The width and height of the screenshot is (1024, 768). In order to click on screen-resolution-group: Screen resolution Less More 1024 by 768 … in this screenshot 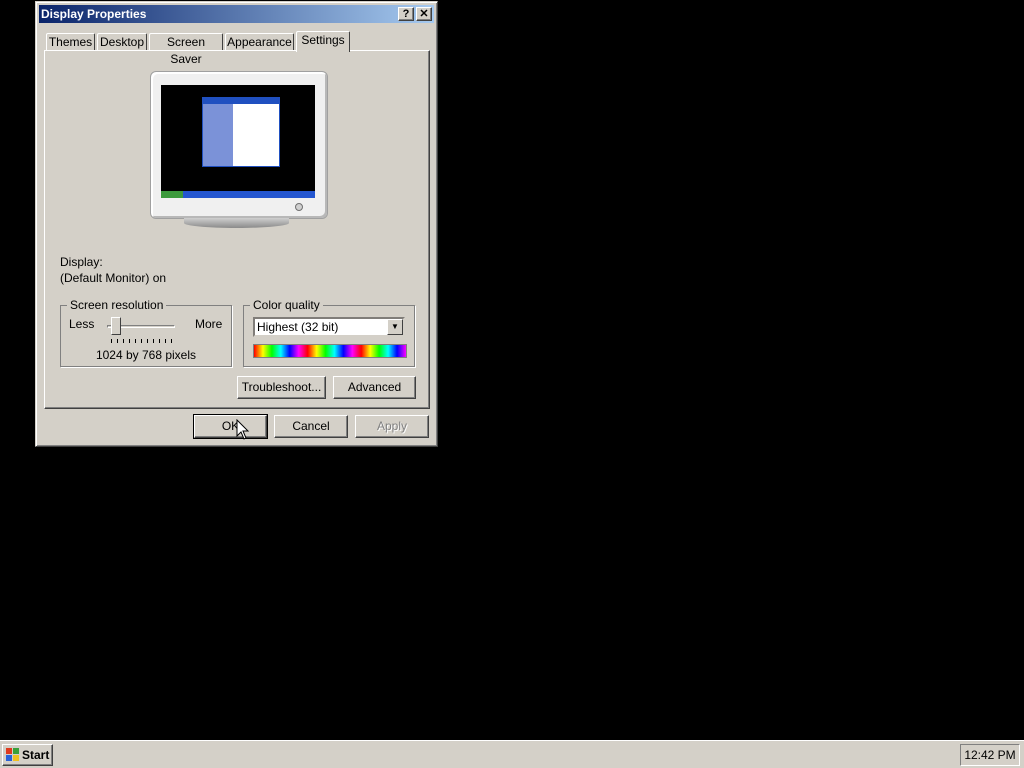, I will do `click(146, 332)`.